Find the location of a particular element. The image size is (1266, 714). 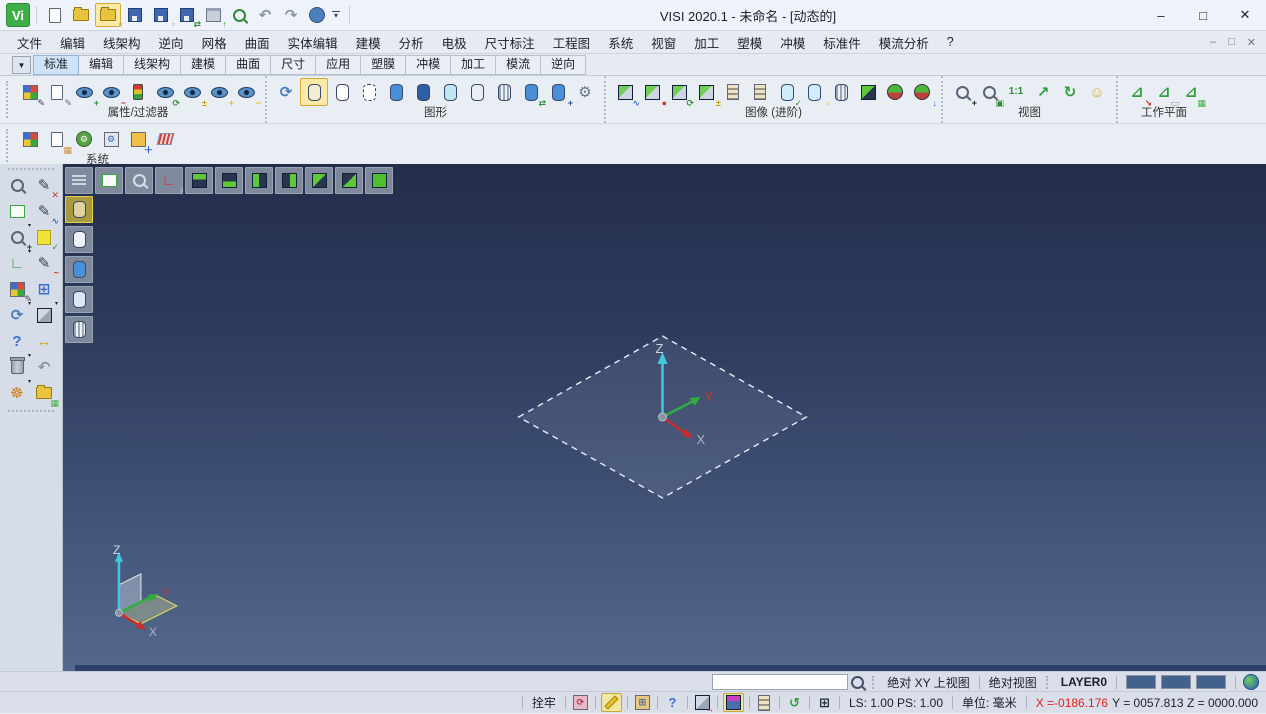

zoom-window: ▣ is located at coordinates (990, 93).